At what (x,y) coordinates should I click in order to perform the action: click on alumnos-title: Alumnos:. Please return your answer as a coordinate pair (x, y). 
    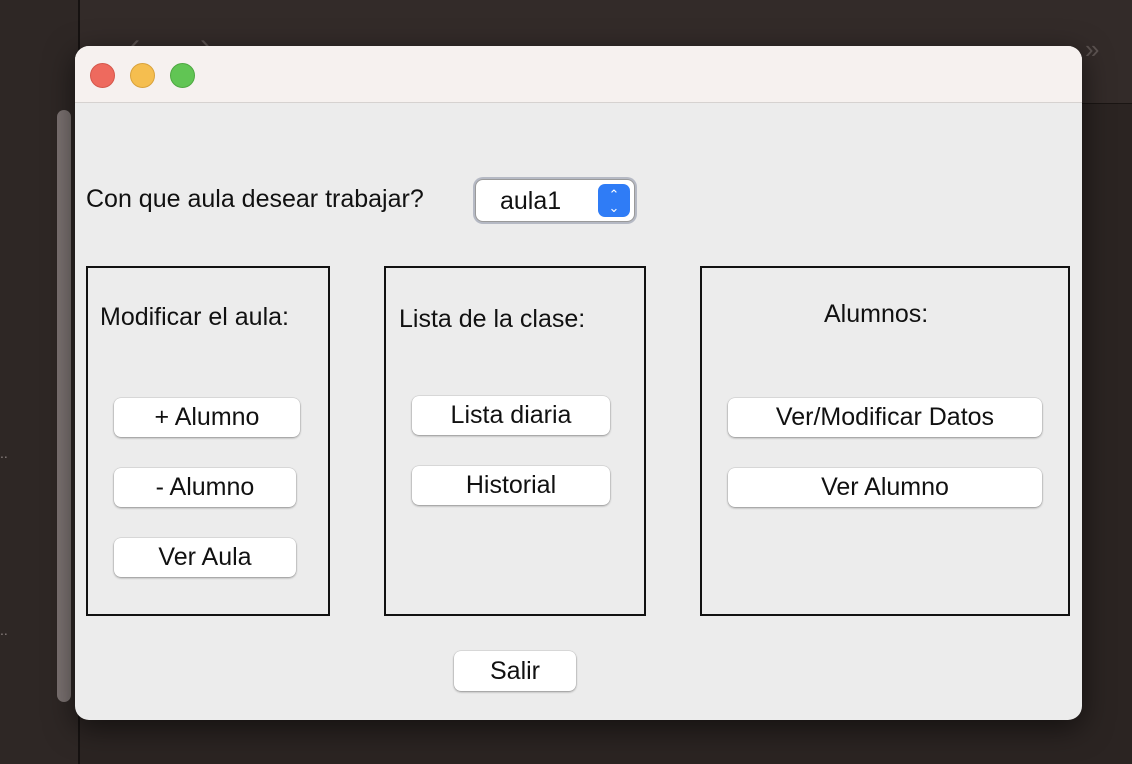
    Looking at the image, I should click on (876, 314).